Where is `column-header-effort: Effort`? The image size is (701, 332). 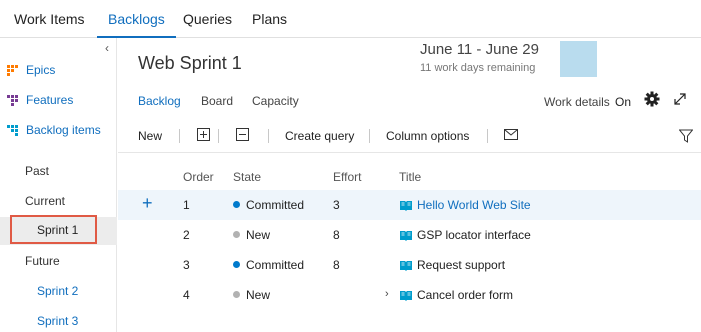
column-header-effort: Effort is located at coordinates (347, 177).